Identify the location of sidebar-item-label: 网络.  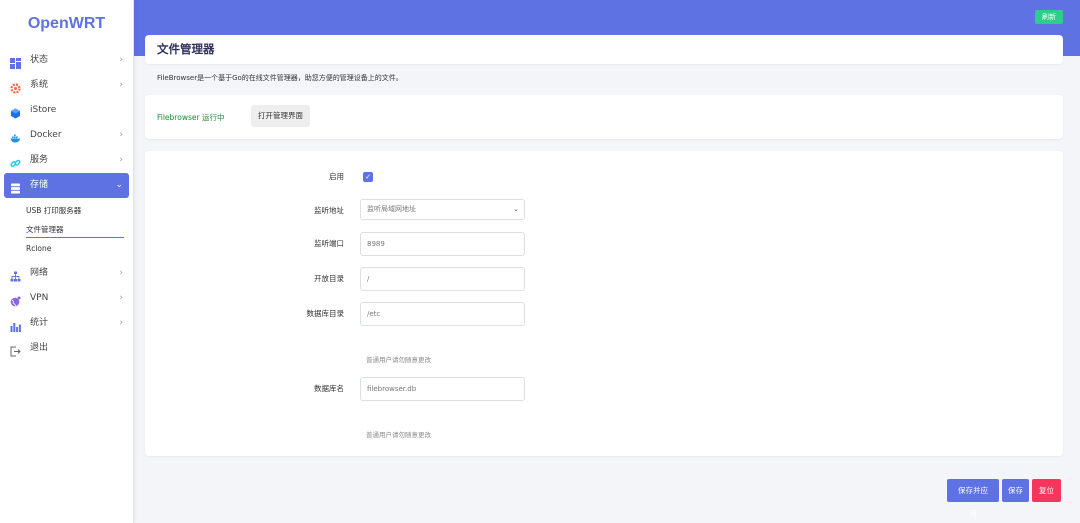
(39, 273).